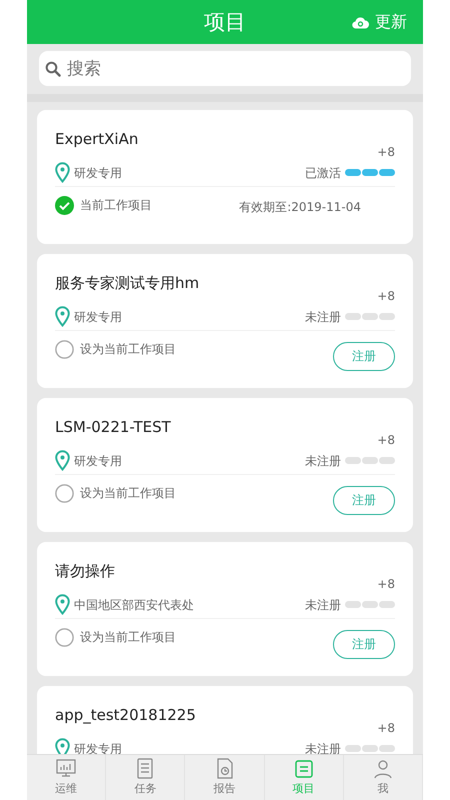  What do you see at coordinates (127, 283) in the screenshot?
I see `project-name: 服务专家测试专用hm` at bounding box center [127, 283].